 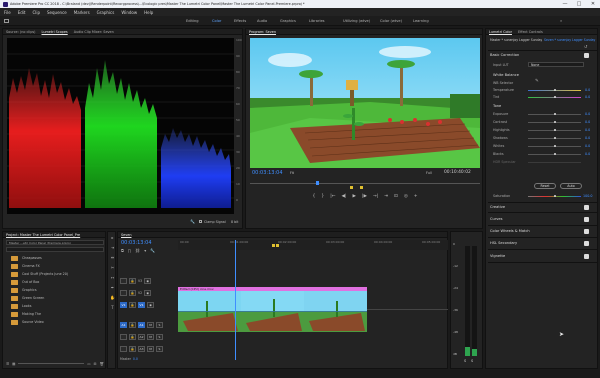 I want to click on type-tool-icon: T, so click(x=112, y=307).